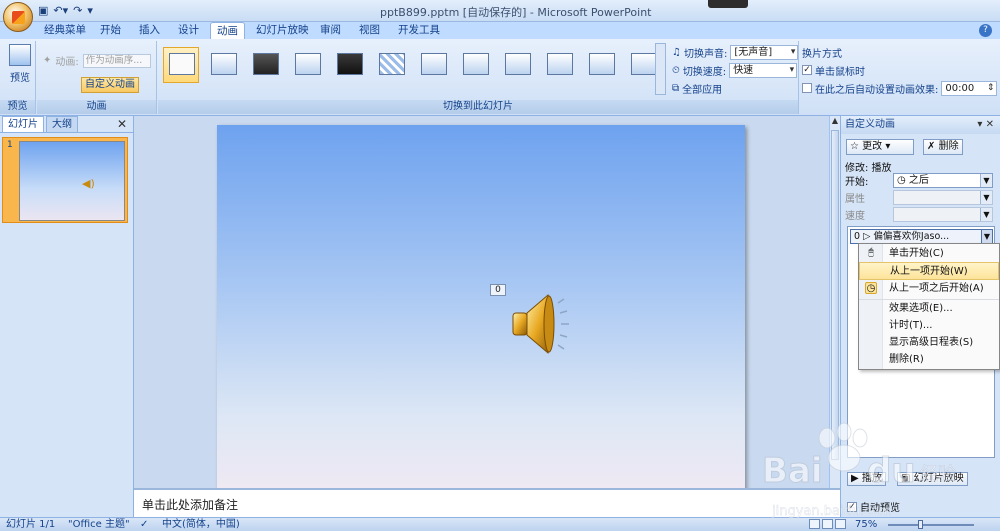 This screenshot has width=1000, height=531. Describe the element at coordinates (918, 180) in the screenshot. I see `start-value: 之后` at that location.